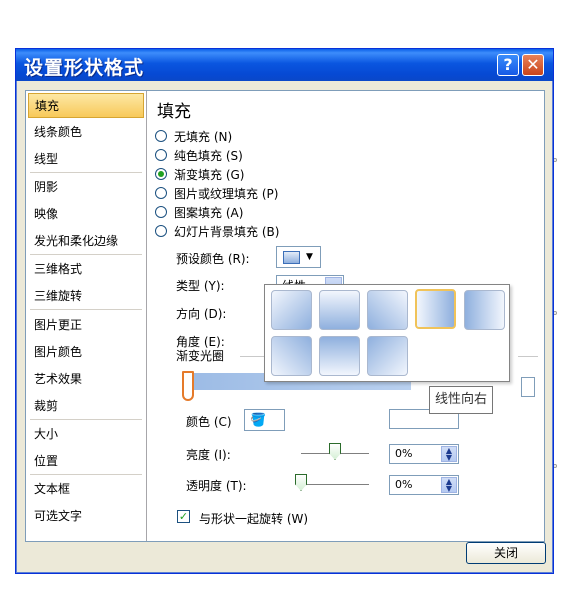 The image size is (568, 600). Describe the element at coordinates (86, 325) in the screenshot. I see `sidebar-item-picture-corrections: 图片更正` at that location.